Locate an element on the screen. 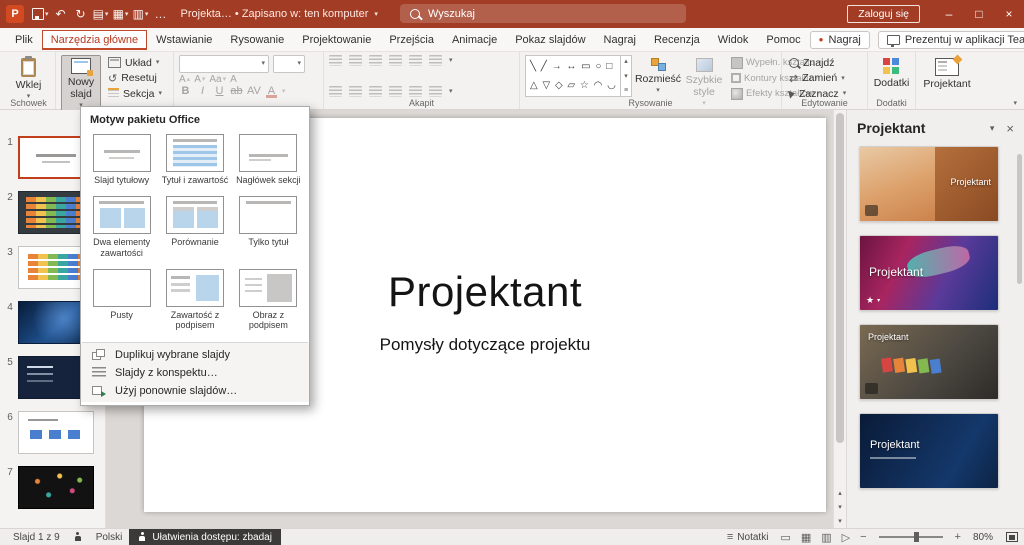 This screenshot has height=545, width=1024. replace-button: ⇄ Zamień ▾ is located at coordinates (817, 78).